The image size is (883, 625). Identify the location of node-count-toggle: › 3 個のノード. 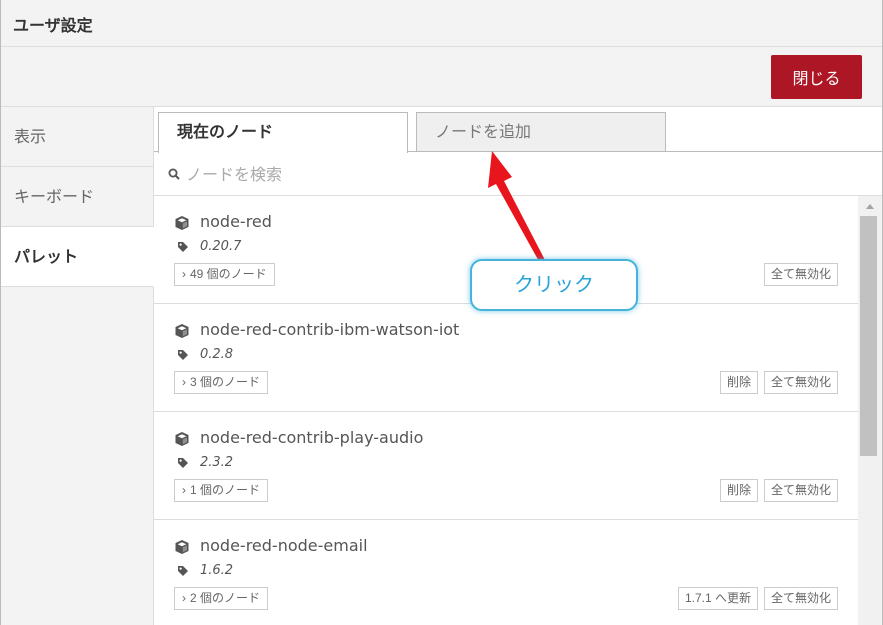
(221, 382).